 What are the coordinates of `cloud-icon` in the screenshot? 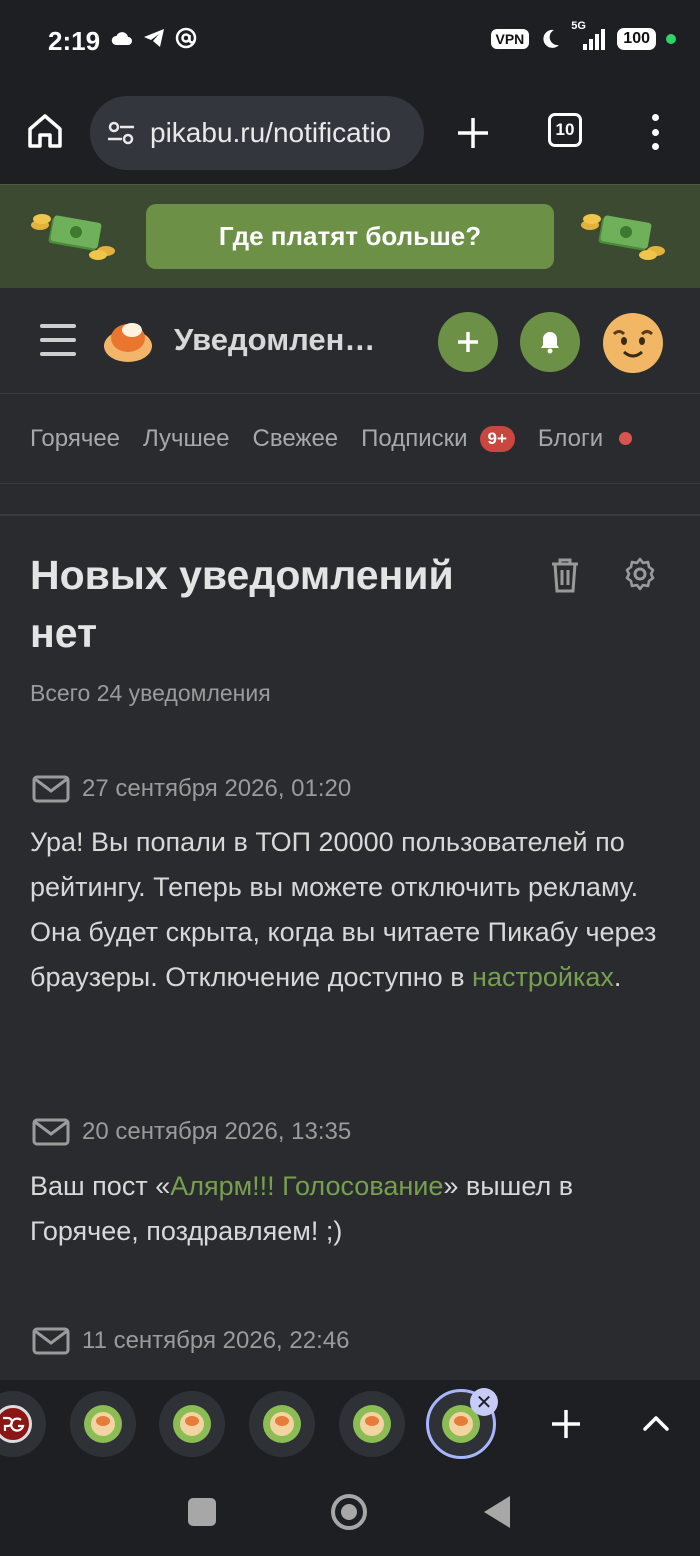 It's located at (121, 38).